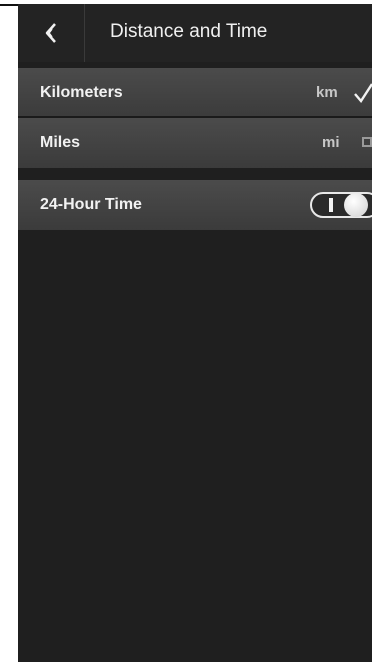 The height and width of the screenshot is (662, 372). I want to click on miles-label: Miles, so click(60, 142).